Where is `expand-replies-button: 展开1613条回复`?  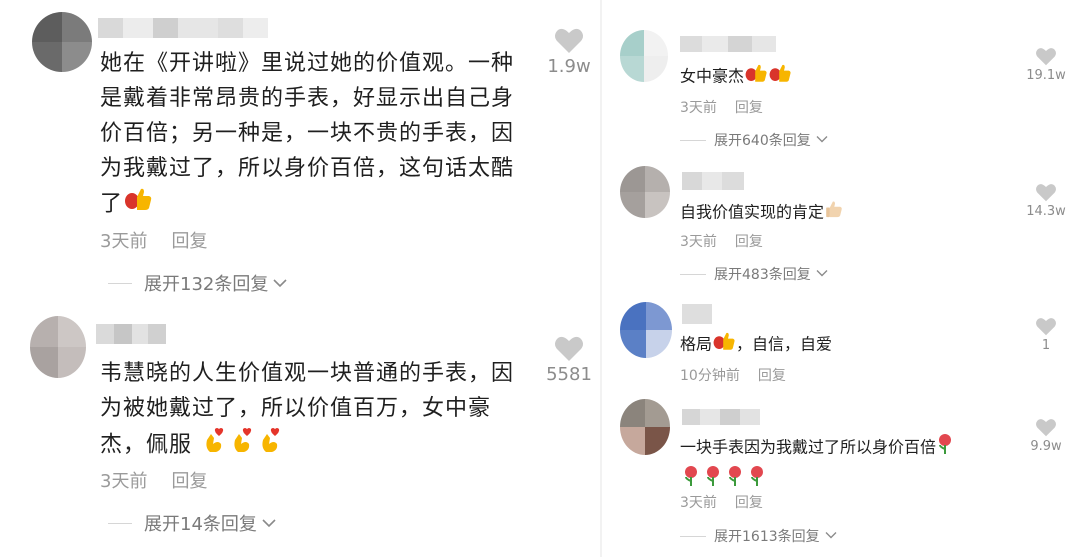 expand-replies-button: 展开1613条回复 is located at coordinates (759, 536).